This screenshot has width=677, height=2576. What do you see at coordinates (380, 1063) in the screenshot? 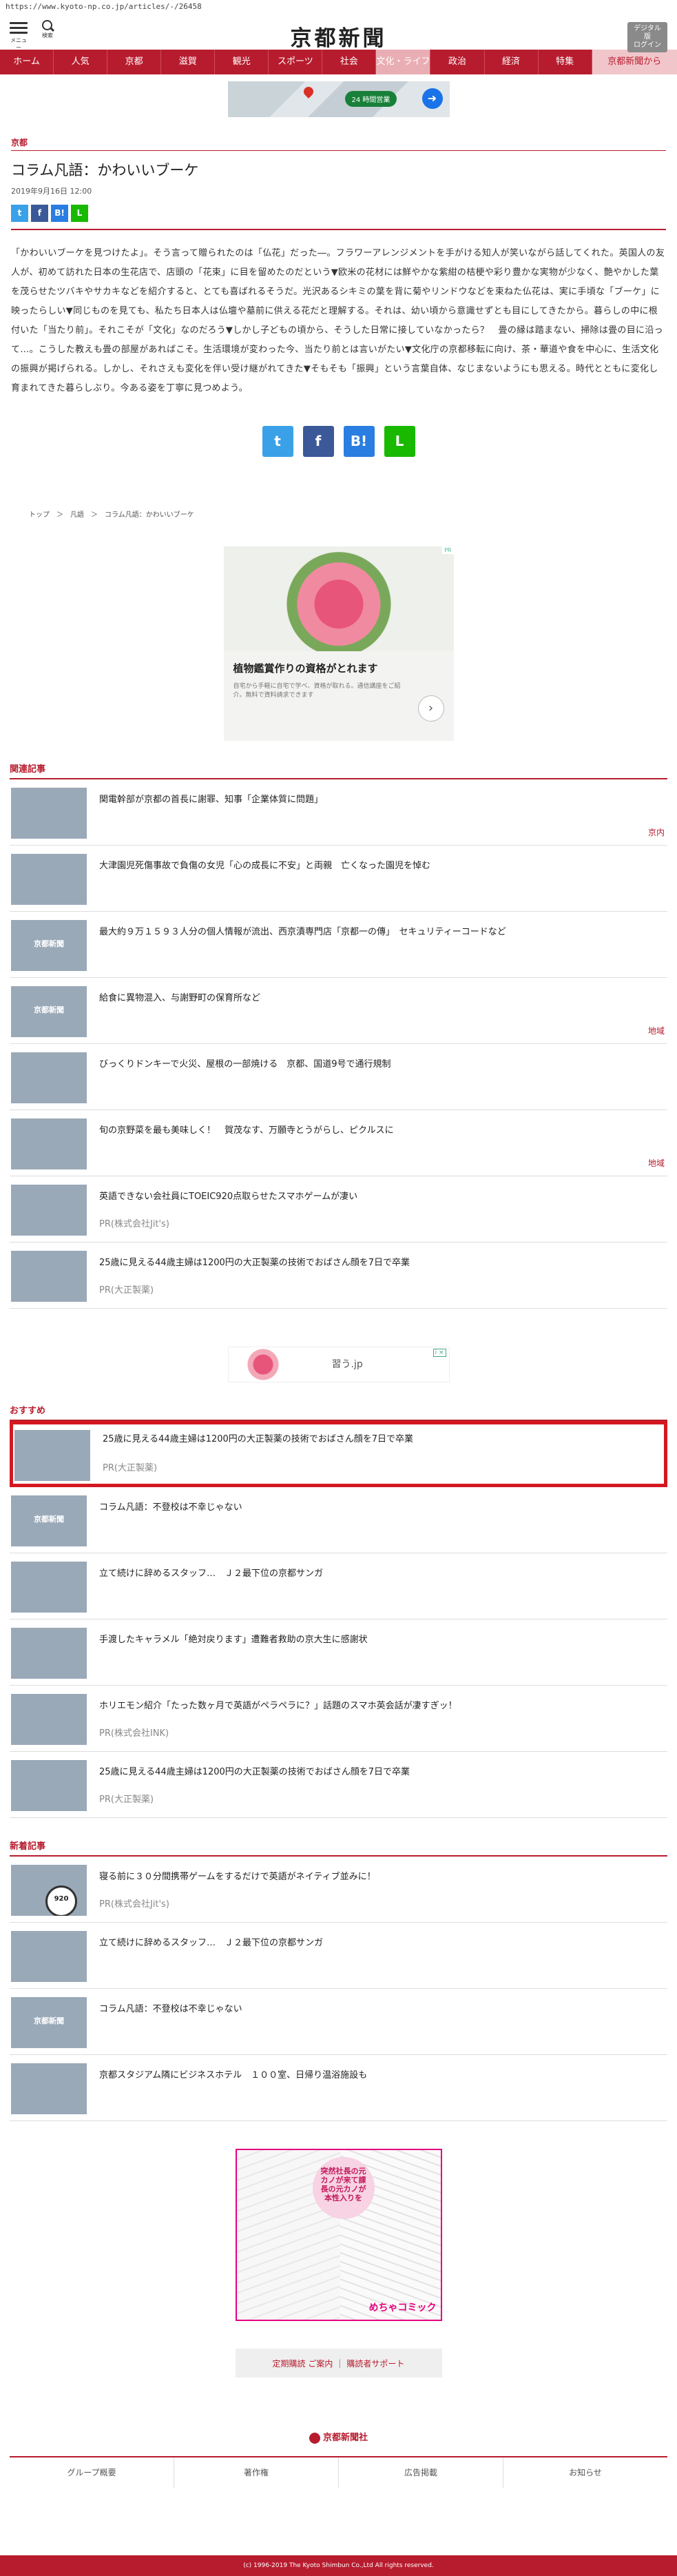
I see `article-headline: びっくりドンキーで火災、屋根の一部焼ける 京都、国道9号で通行規制` at bounding box center [380, 1063].